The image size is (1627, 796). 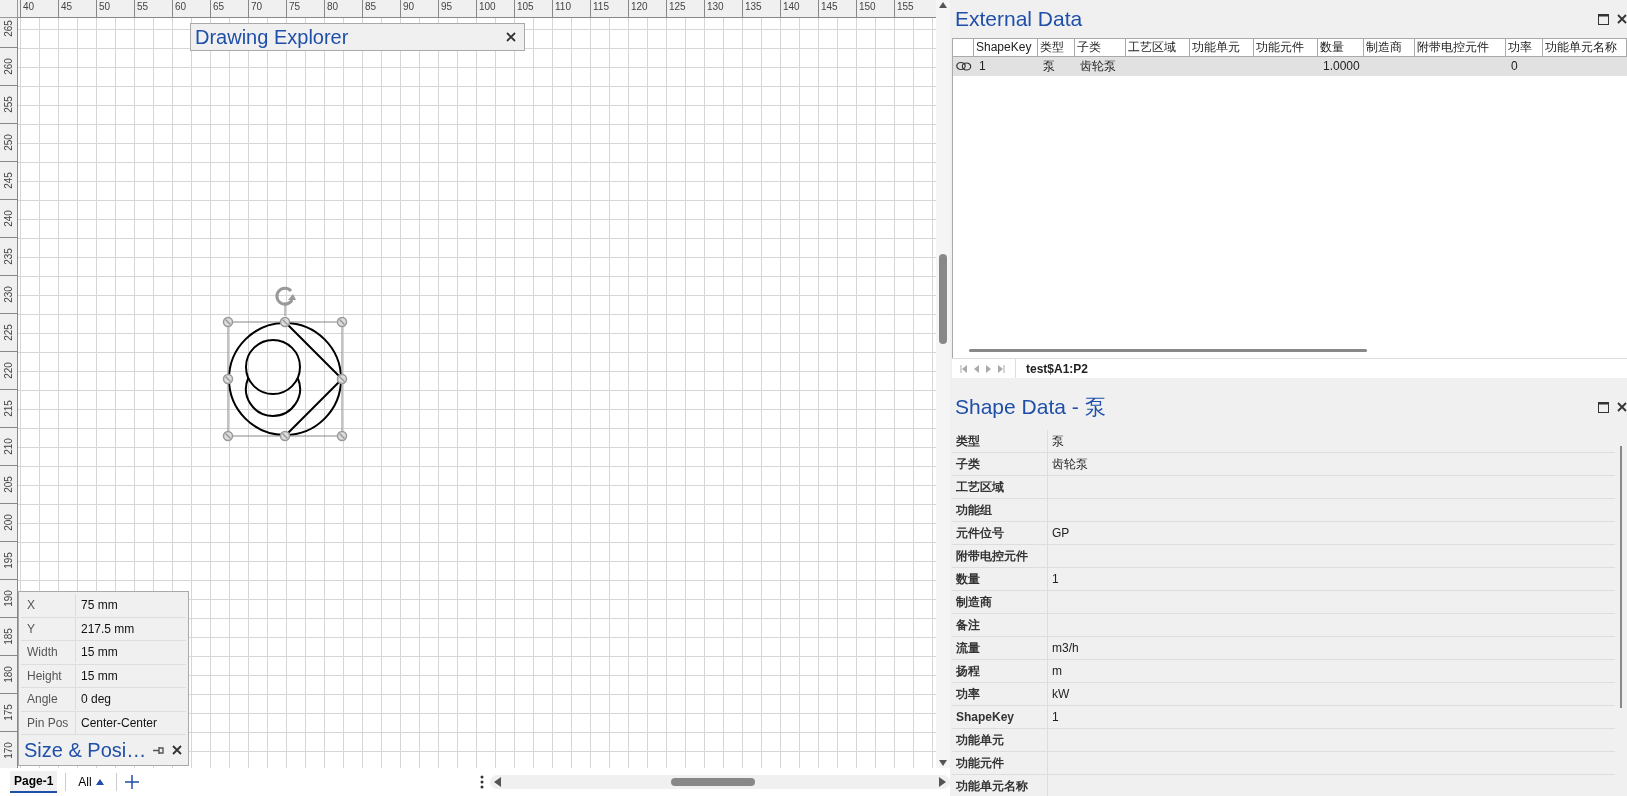 What do you see at coordinates (8, 675) in the screenshot?
I see `ruler-label: 180` at bounding box center [8, 675].